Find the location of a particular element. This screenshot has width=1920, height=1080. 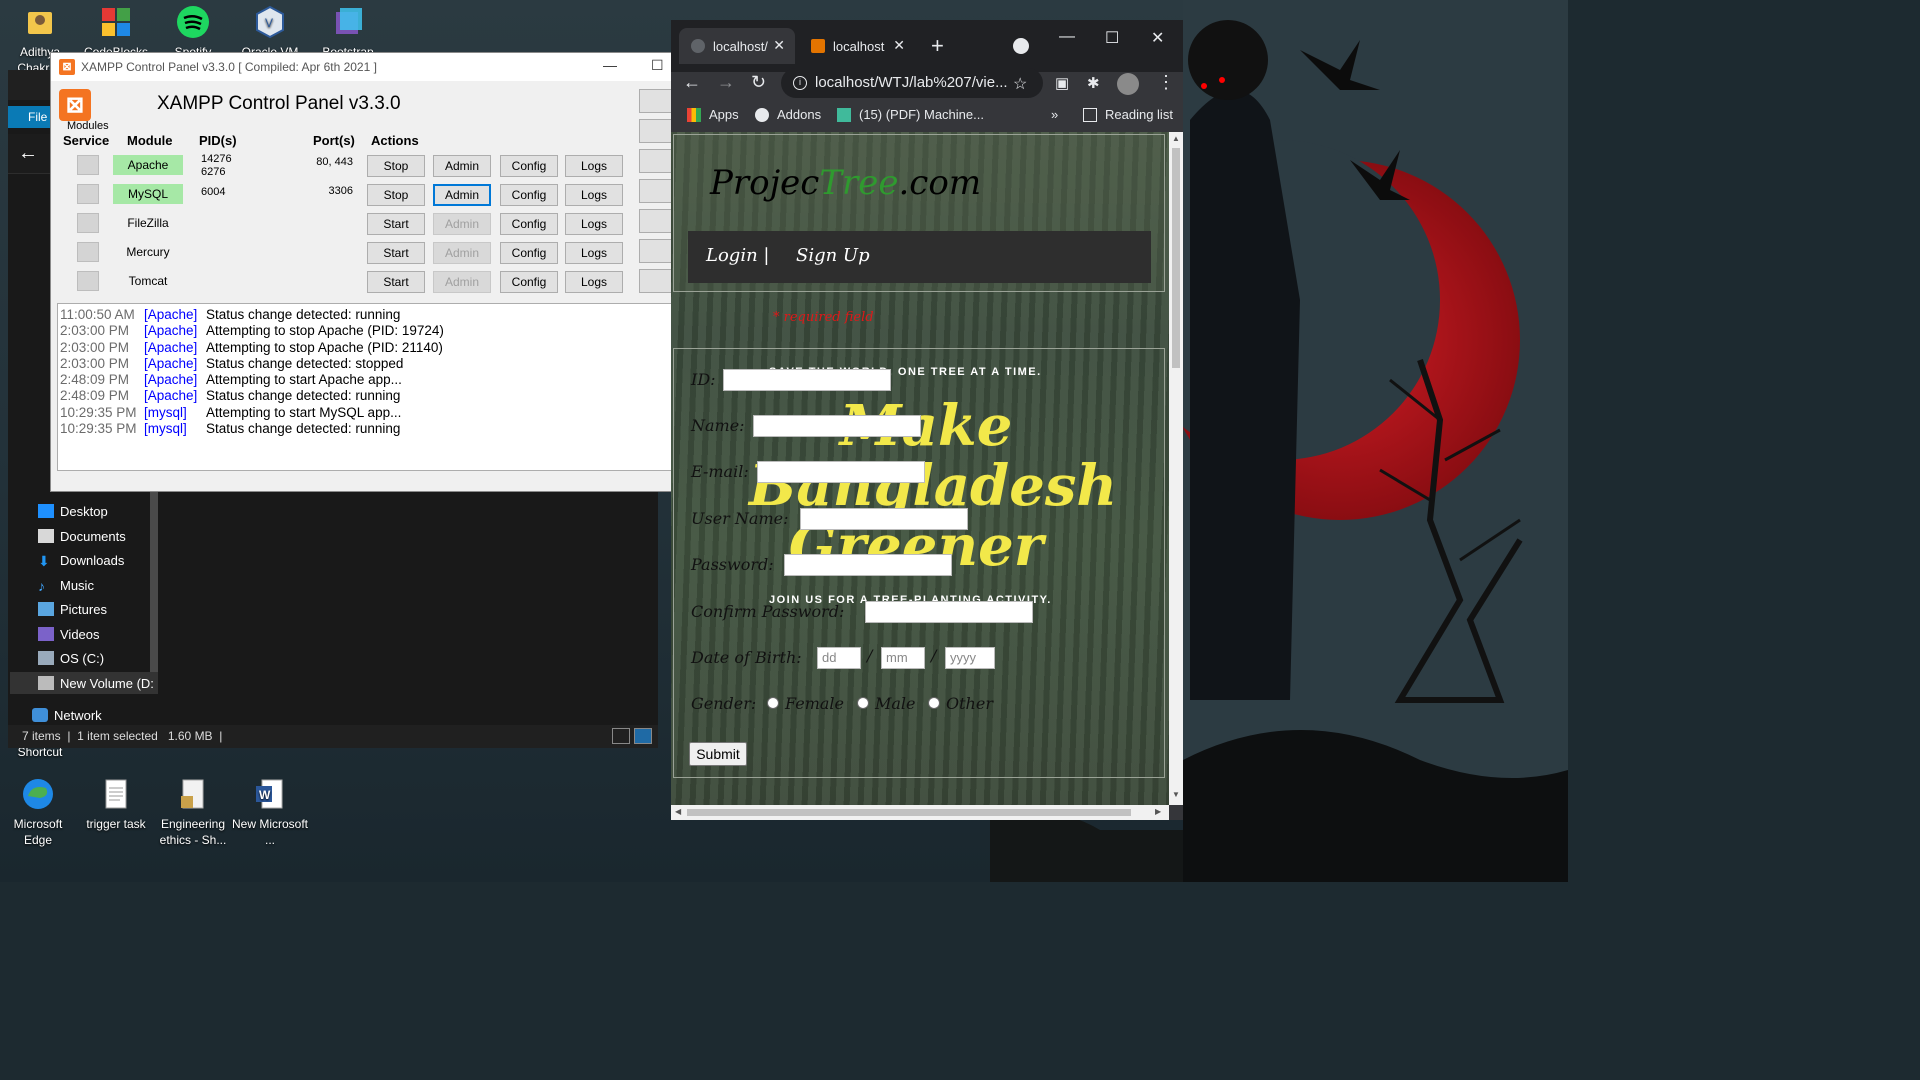

submit-button: Submit is located at coordinates (718, 754).